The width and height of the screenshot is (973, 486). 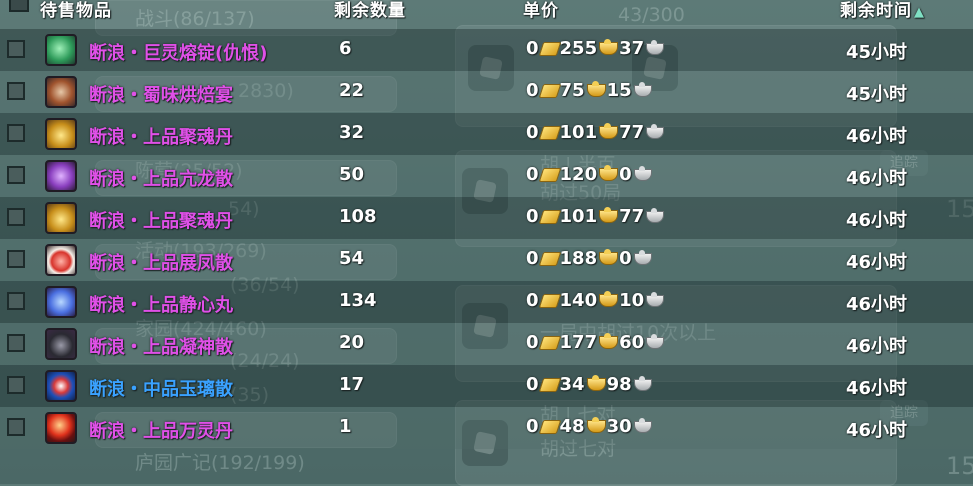 What do you see at coordinates (61, 176) in the screenshot?
I see `purple-jar-icon` at bounding box center [61, 176].